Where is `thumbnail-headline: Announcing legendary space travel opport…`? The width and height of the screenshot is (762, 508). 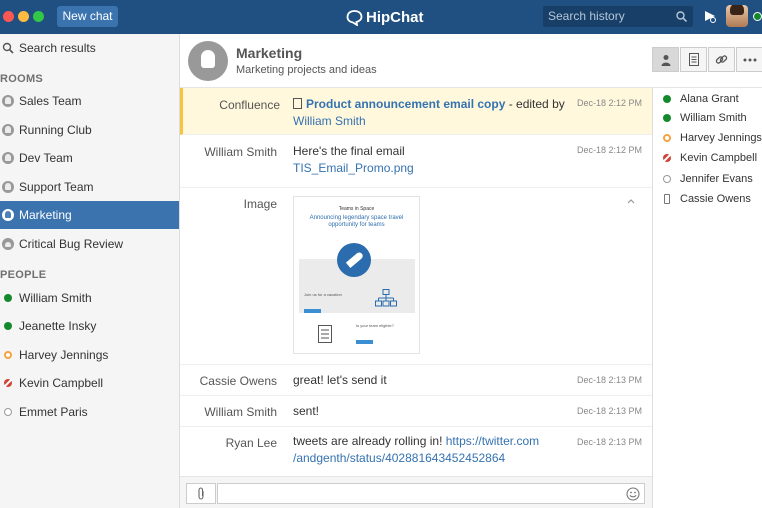
thumbnail-headline: Announcing legendary space travel opport… is located at coordinates (356, 221).